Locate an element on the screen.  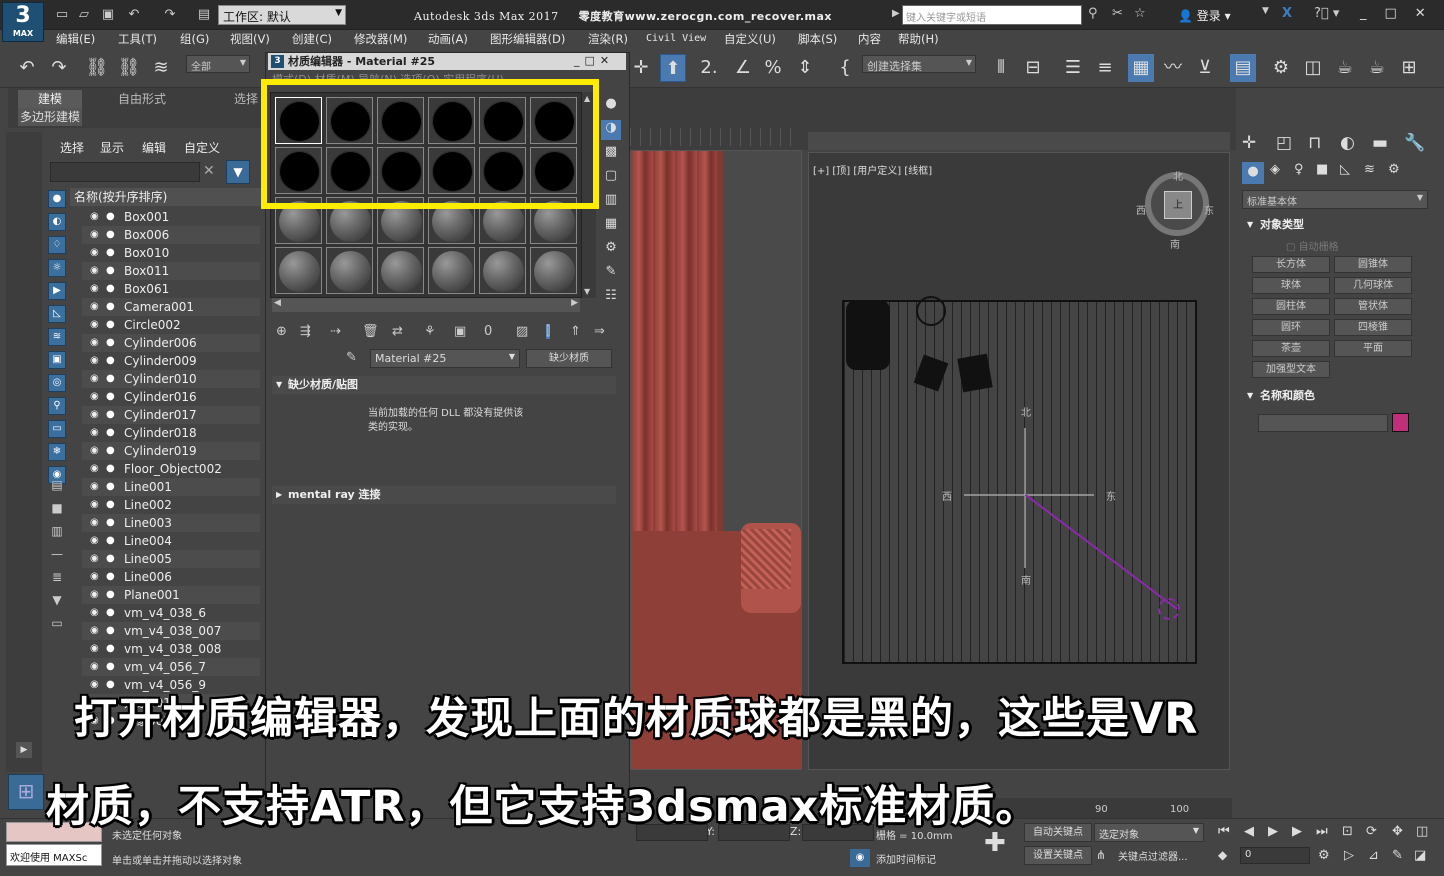
key-selection-dropdown: 选定对象 ▼ is located at coordinates (1149, 832).